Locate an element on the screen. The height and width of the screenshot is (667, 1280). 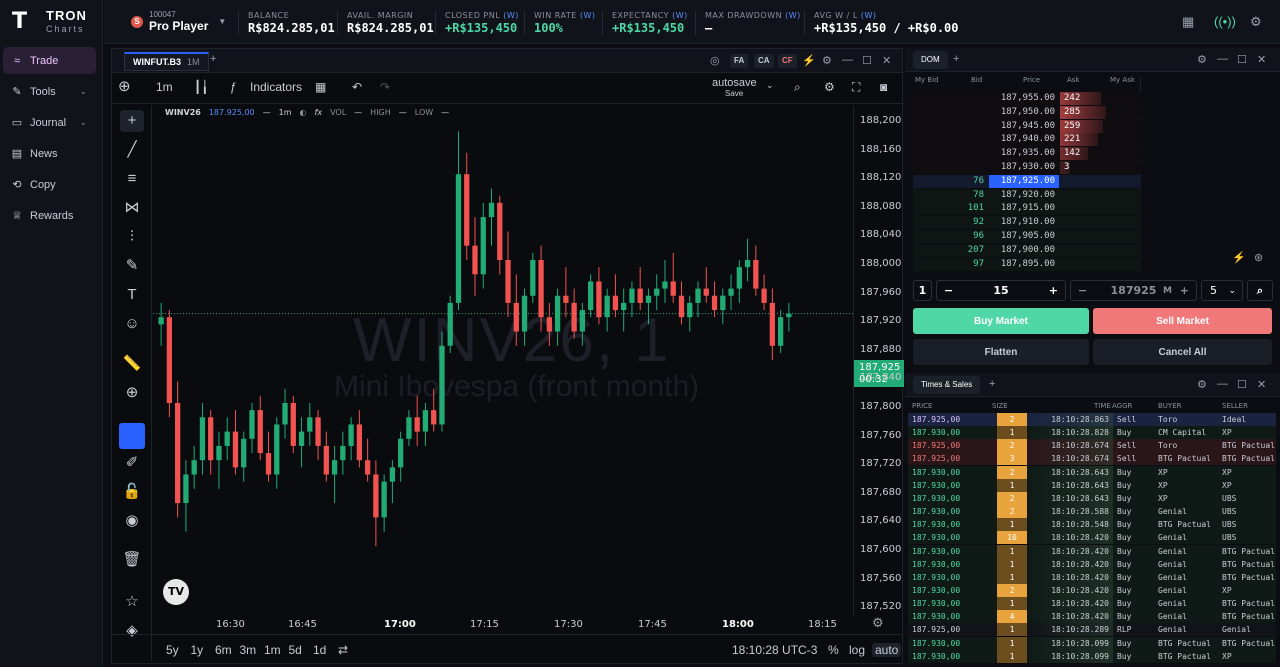
tab-winfut: WINFUT.B3 1M is located at coordinates (166, 61).